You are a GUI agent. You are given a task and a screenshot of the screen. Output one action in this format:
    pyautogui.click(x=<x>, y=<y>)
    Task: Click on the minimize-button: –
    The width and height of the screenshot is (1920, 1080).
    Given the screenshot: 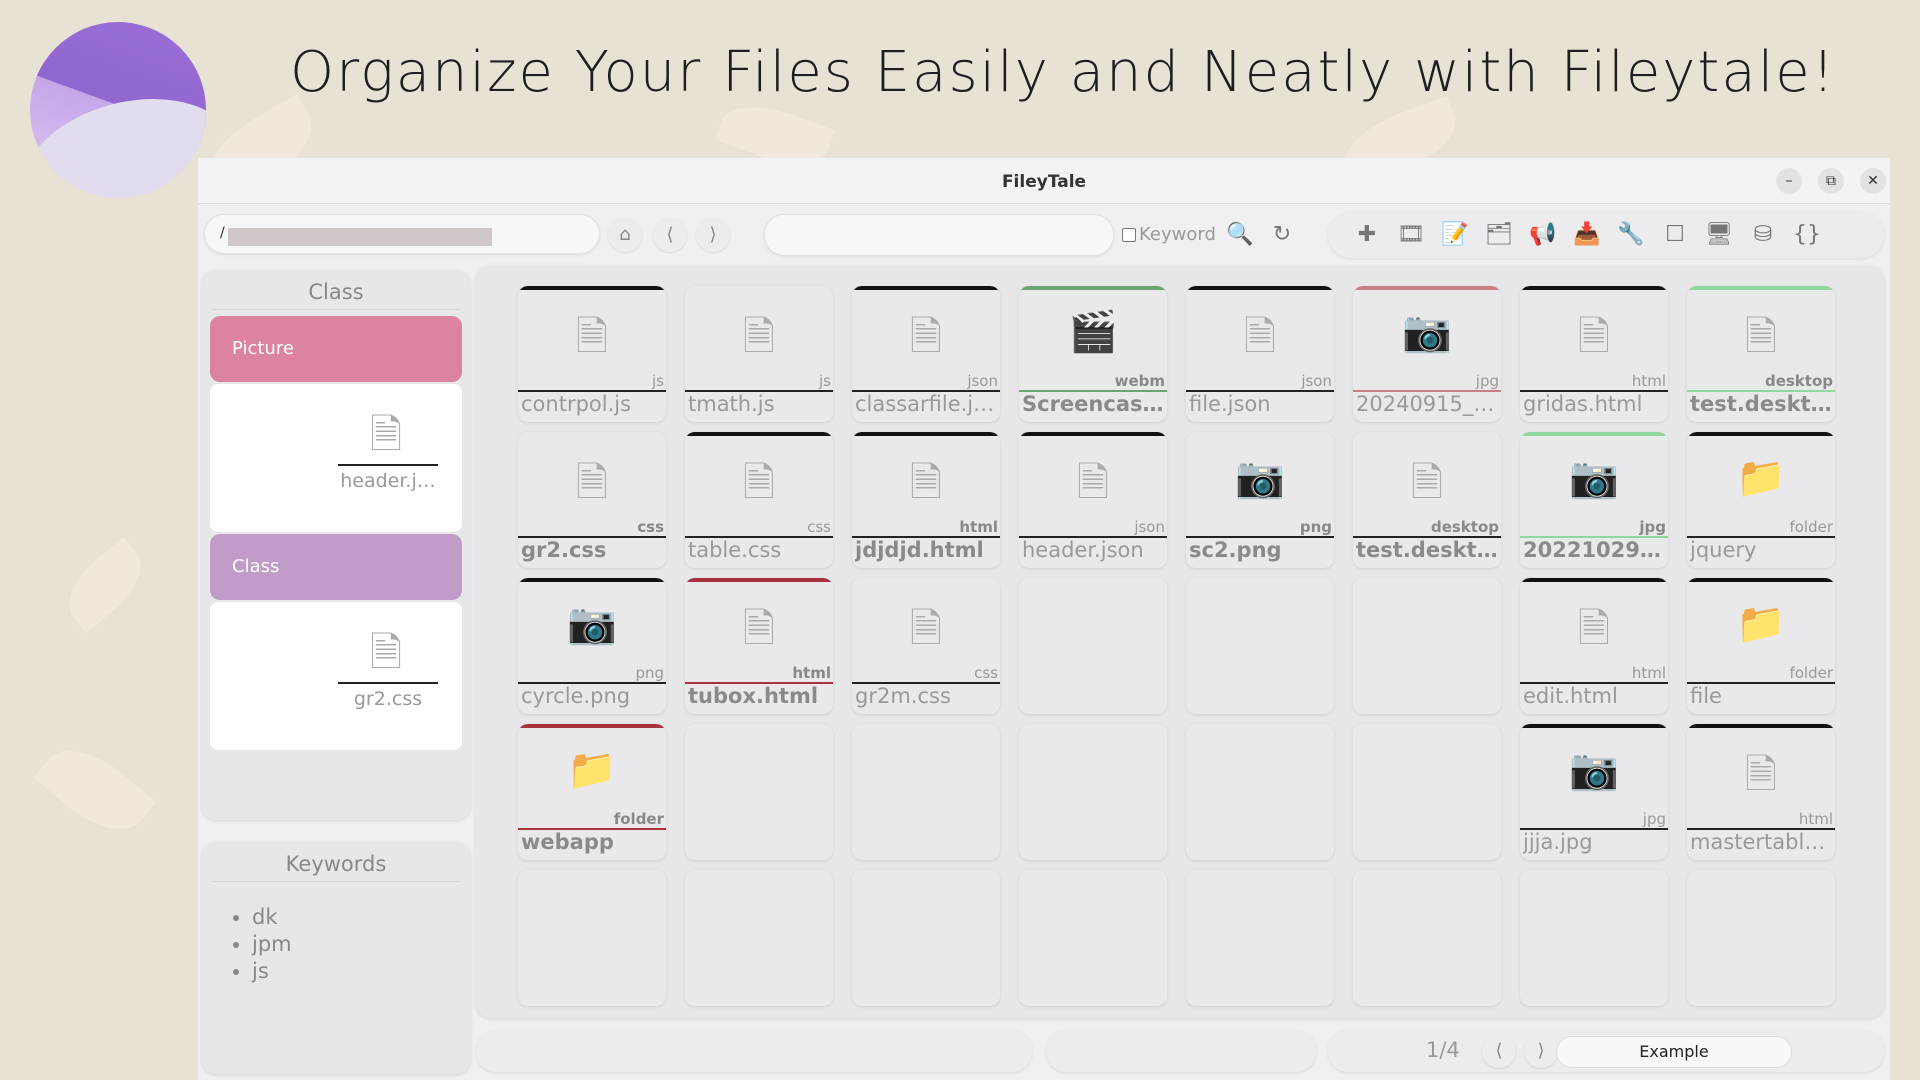 What is the action you would take?
    pyautogui.click(x=1789, y=181)
    